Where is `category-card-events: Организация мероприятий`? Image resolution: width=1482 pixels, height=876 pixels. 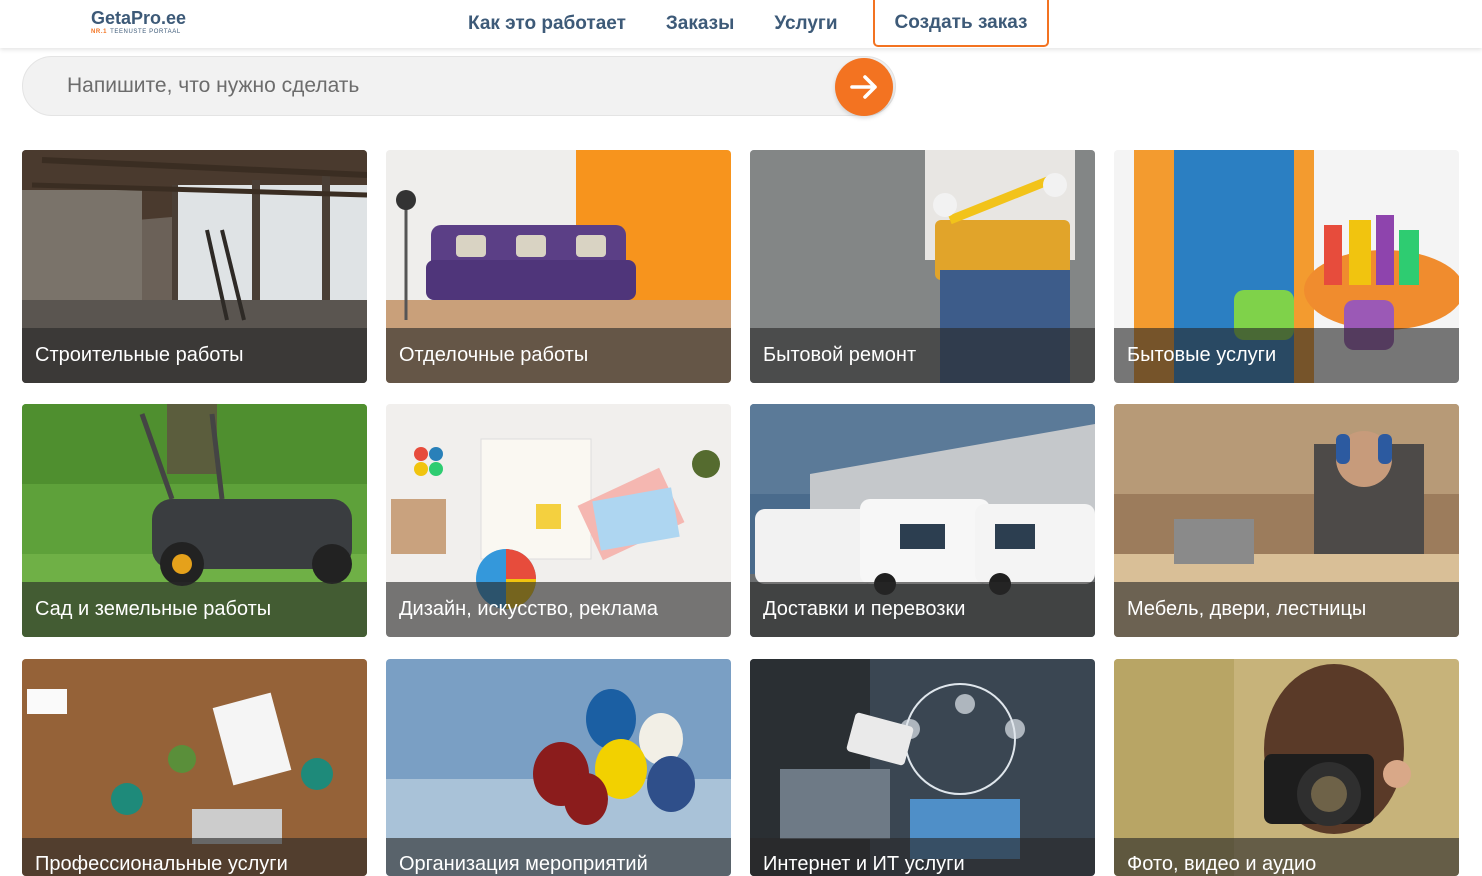
category-card-events: Организация мероприятий is located at coordinates (558, 767).